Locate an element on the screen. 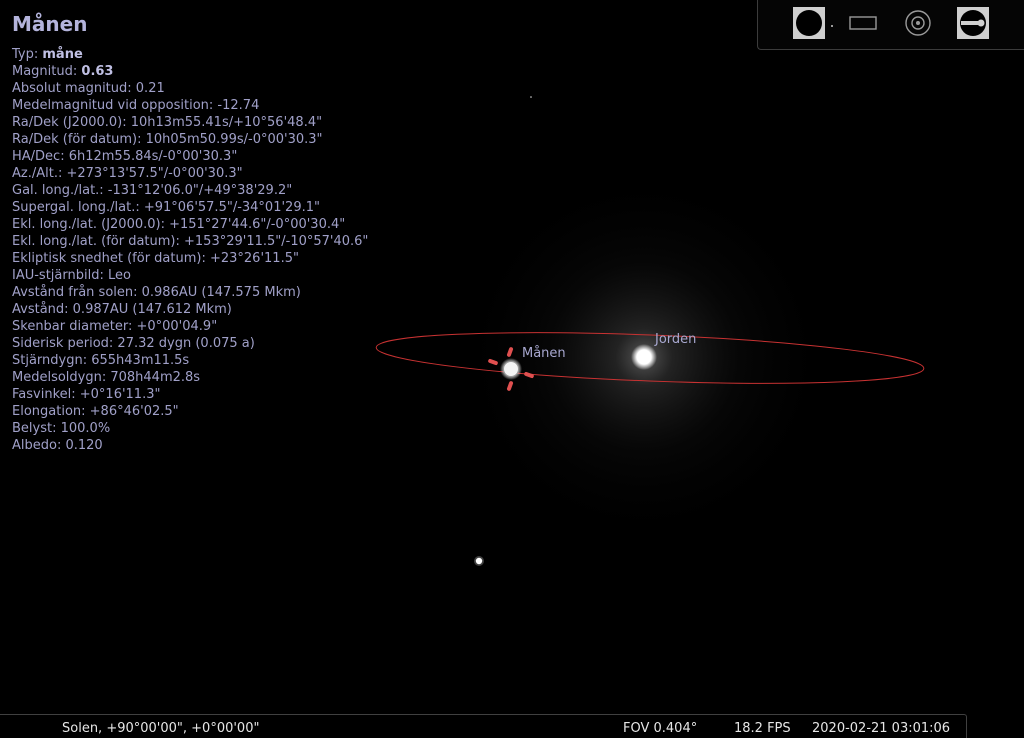  info-row: Fasvinkel: +0°16'11.3" is located at coordinates (86, 394).